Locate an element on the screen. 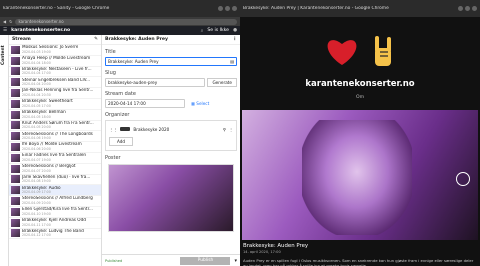 The image size is (480, 266). studio-top-bar: ☰ karantenekonserter.no ⌕ Se is Ikke ● is located at coordinates (120, 30).